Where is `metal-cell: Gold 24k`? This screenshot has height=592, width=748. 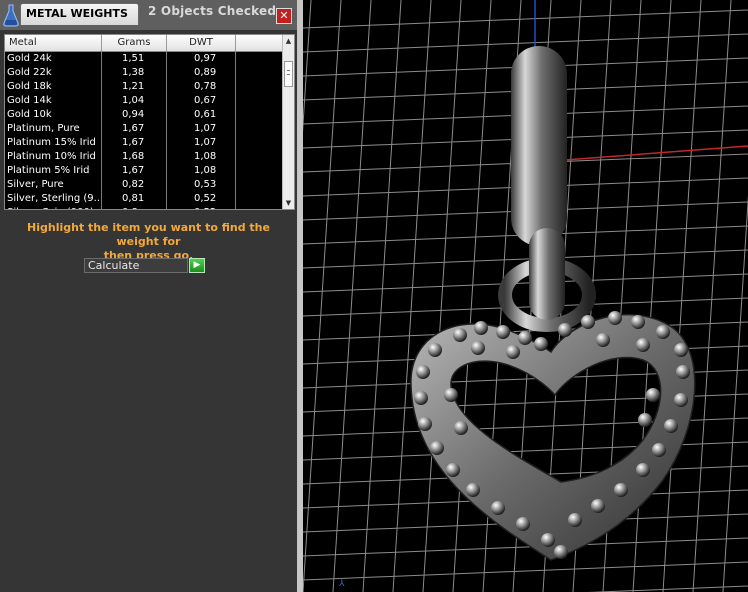 metal-cell: Gold 24k is located at coordinates (53, 59).